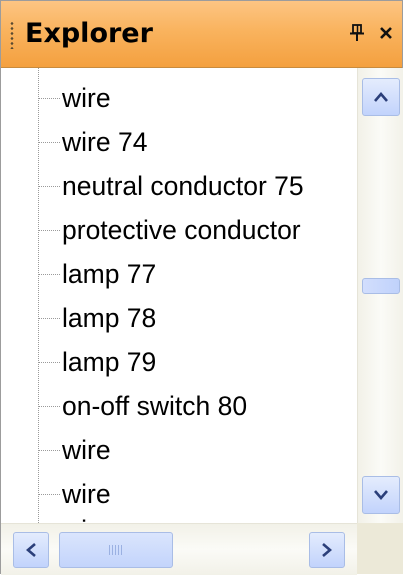 This screenshot has height=575, width=403. What do you see at coordinates (181, 230) in the screenshot?
I see `tree-item-label: protective conductor` at bounding box center [181, 230].